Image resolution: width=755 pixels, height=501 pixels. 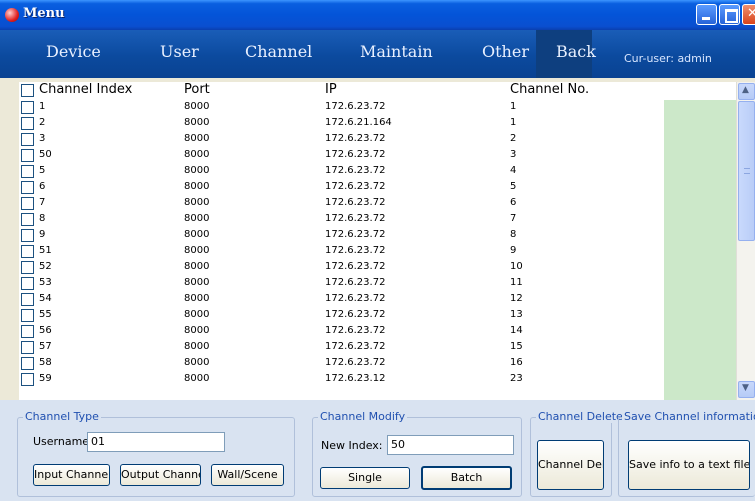 I want to click on cell-channel-no: 8, so click(x=513, y=234).